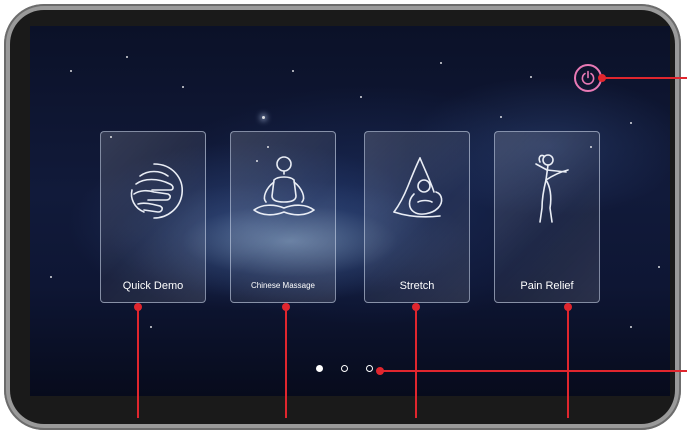  Describe the element at coordinates (418, 187) in the screenshot. I see `stretch-pose-icon` at that location.